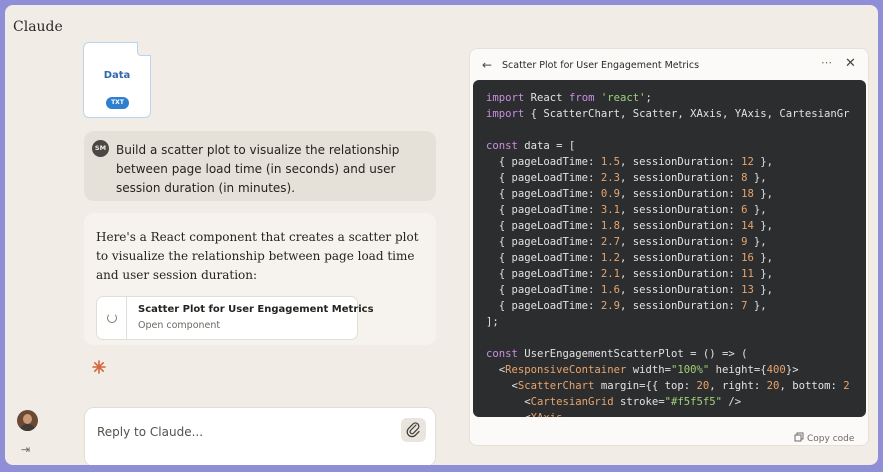 Image resolution: width=883 pixels, height=472 pixels. I want to click on code-line: const data = [, so click(531, 146).